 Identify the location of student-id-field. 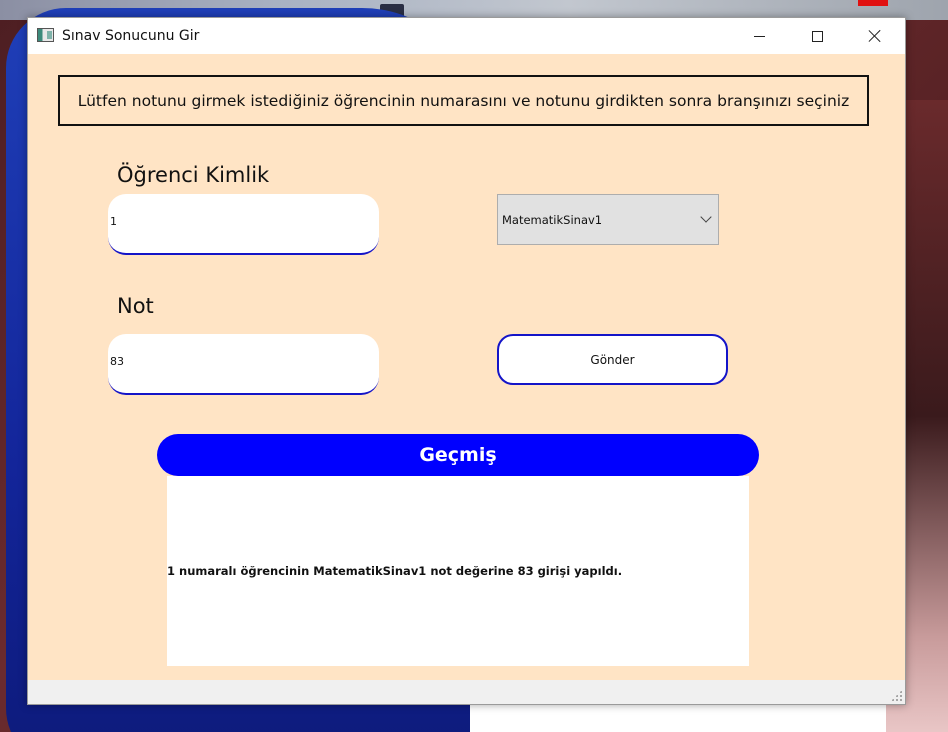
(243, 224).